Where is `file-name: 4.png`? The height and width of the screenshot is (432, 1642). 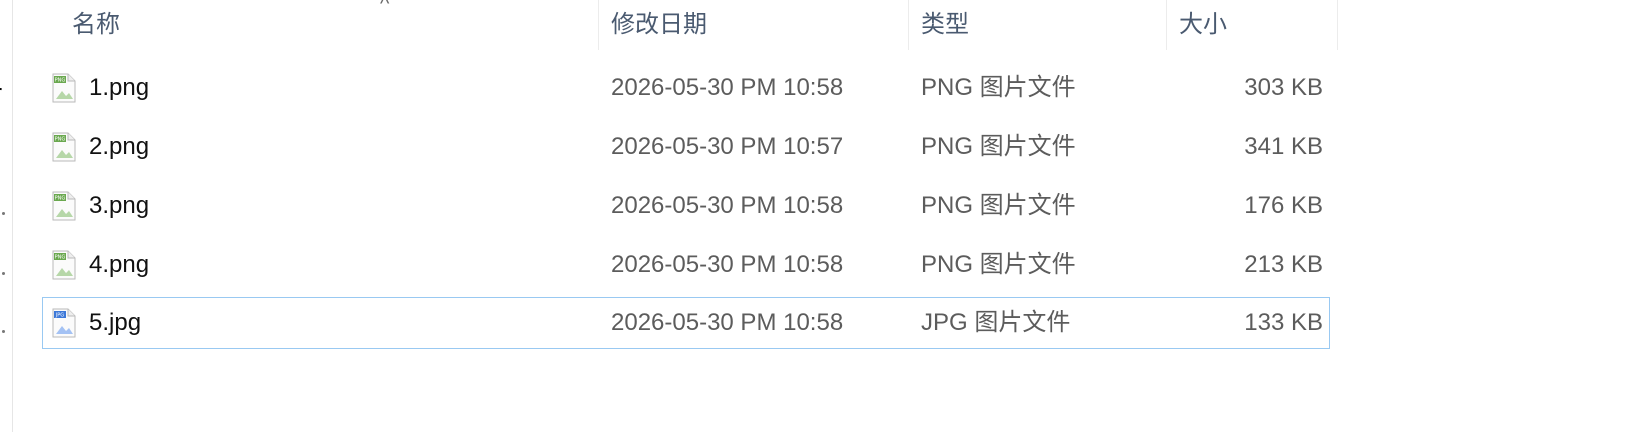 file-name: 4.png is located at coordinates (119, 264).